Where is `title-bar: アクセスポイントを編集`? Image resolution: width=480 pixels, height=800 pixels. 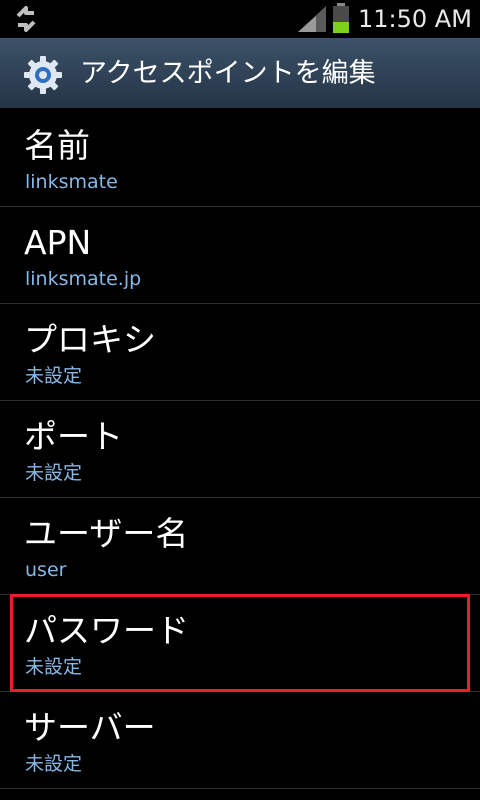 title-bar: アクセスポイントを編集 is located at coordinates (240, 74).